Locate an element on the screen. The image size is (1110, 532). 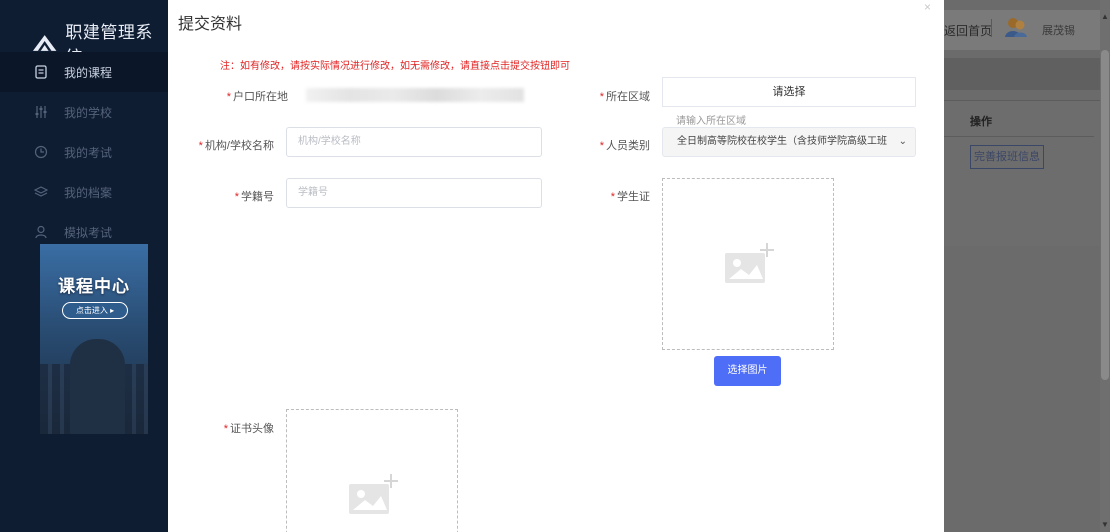
sidebar-item-my-courses: 我的课程 is located at coordinates (84, 72).